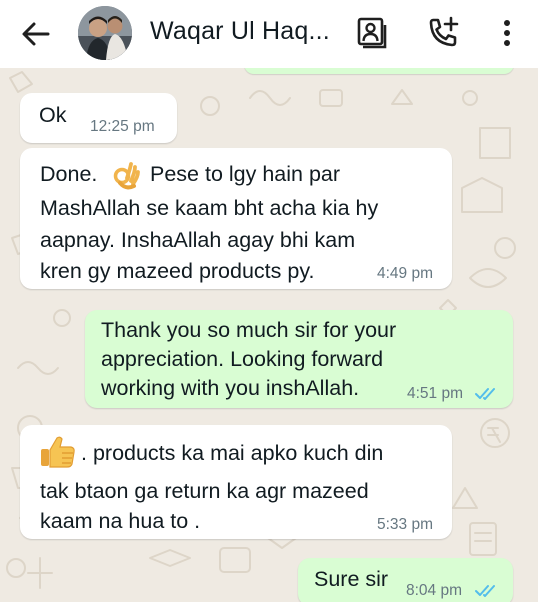 The image size is (538, 602). What do you see at coordinates (120, 521) in the screenshot?
I see `message-text: kaam na hua to .` at bounding box center [120, 521].